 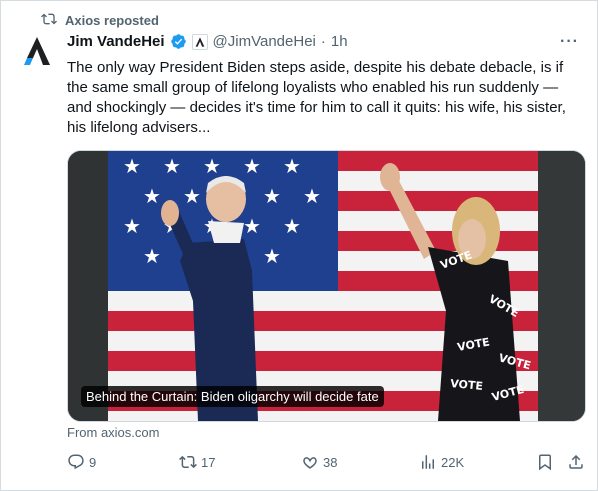 I want to click on avatar, so click(x=37, y=51).